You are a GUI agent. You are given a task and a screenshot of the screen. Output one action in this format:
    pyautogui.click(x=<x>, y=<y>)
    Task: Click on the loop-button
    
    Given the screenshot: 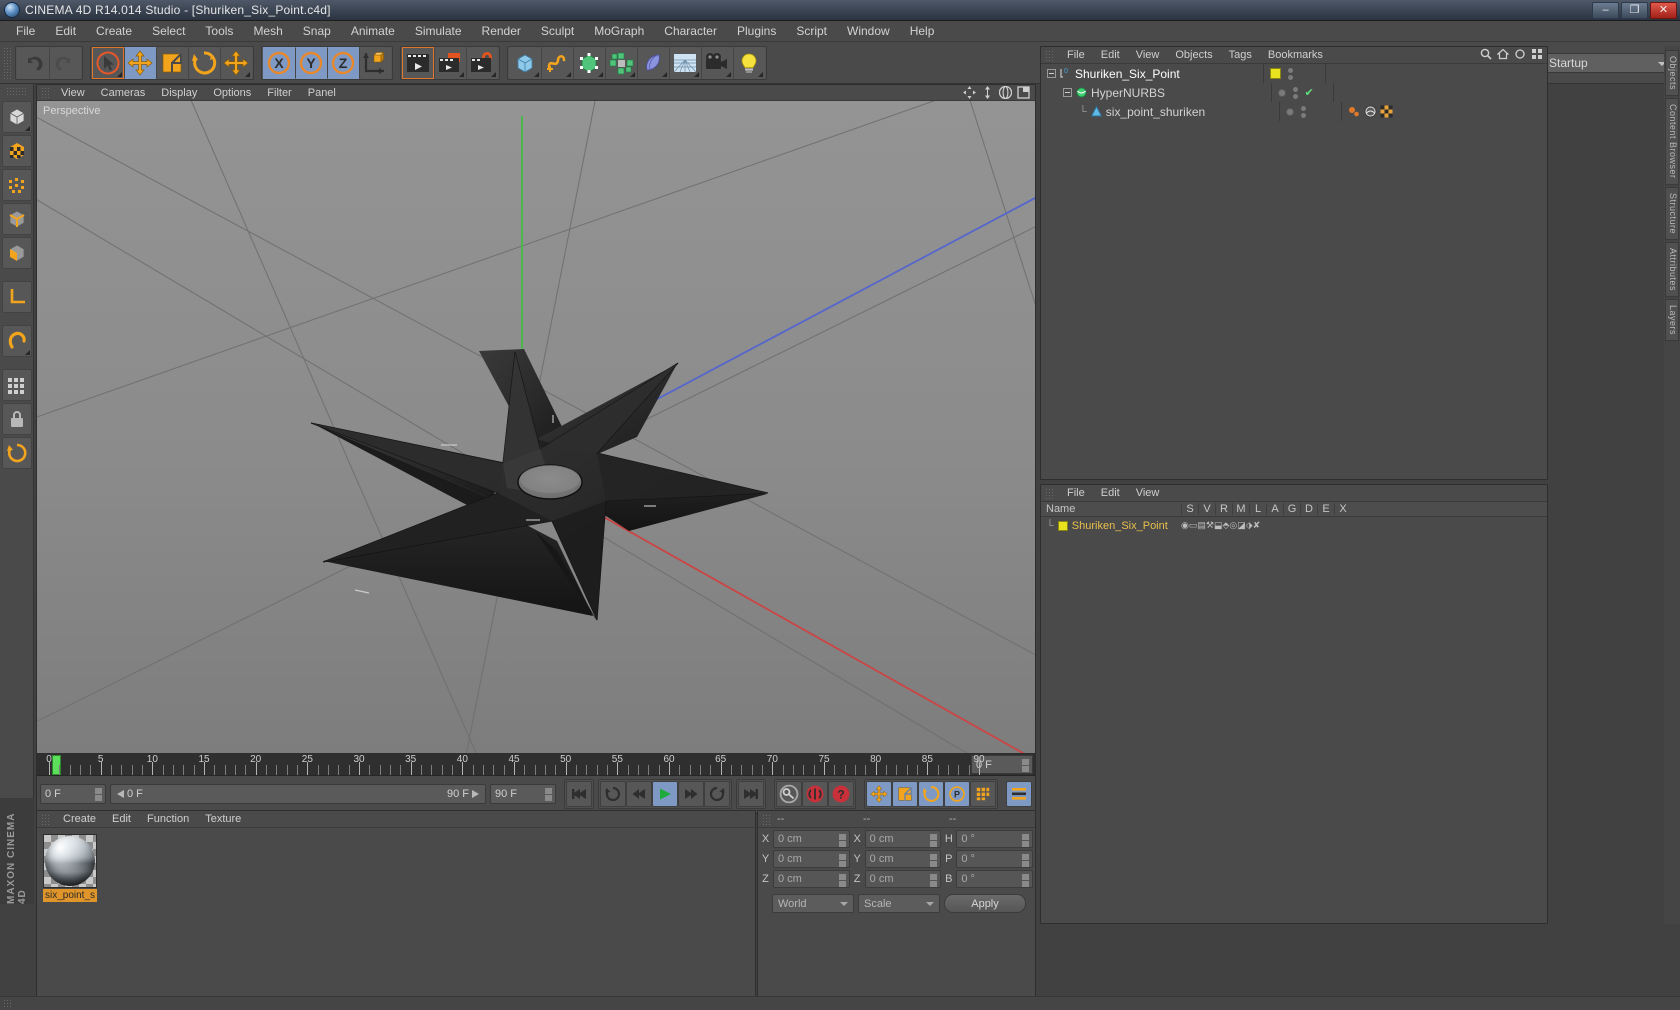 What is the action you would take?
    pyautogui.click(x=717, y=794)
    